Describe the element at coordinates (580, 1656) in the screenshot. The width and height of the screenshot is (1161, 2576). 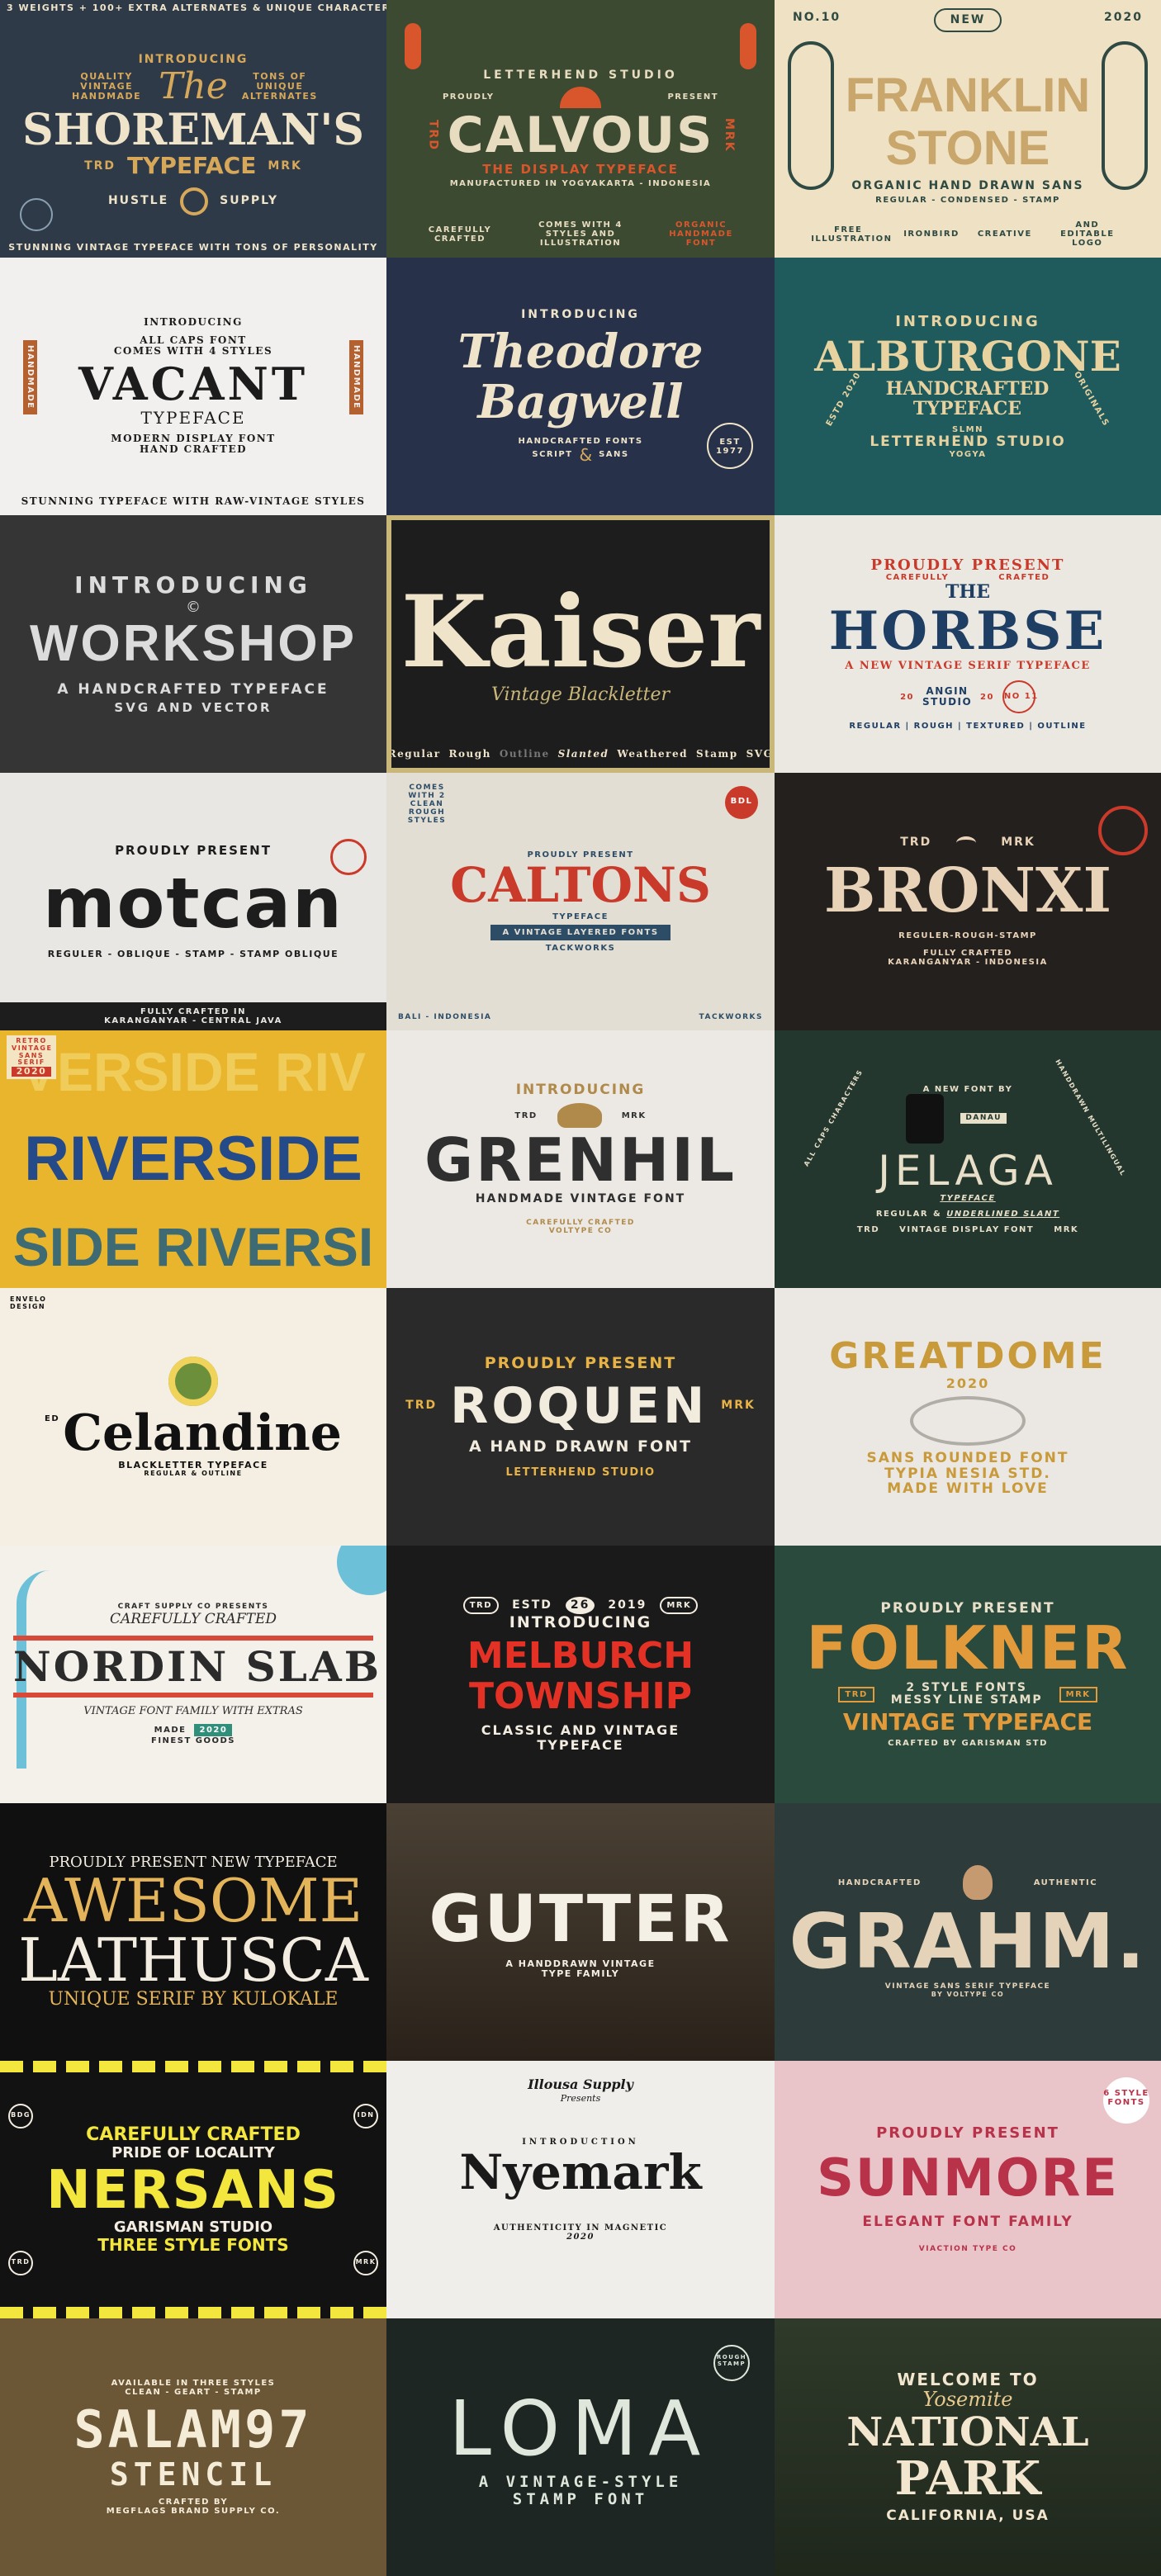
I see `title-line1: MELBURCH` at that location.